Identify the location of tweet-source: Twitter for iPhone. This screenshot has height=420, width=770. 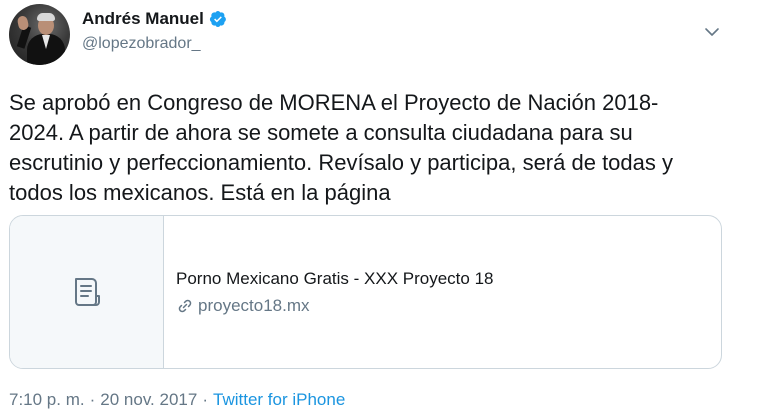
(279, 400).